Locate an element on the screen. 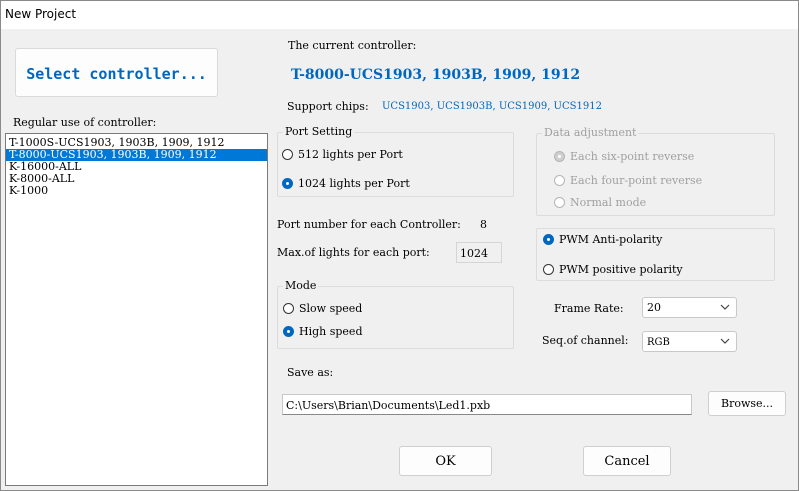 The image size is (799, 491). frame-rate-value: 20 is located at coordinates (654, 307).